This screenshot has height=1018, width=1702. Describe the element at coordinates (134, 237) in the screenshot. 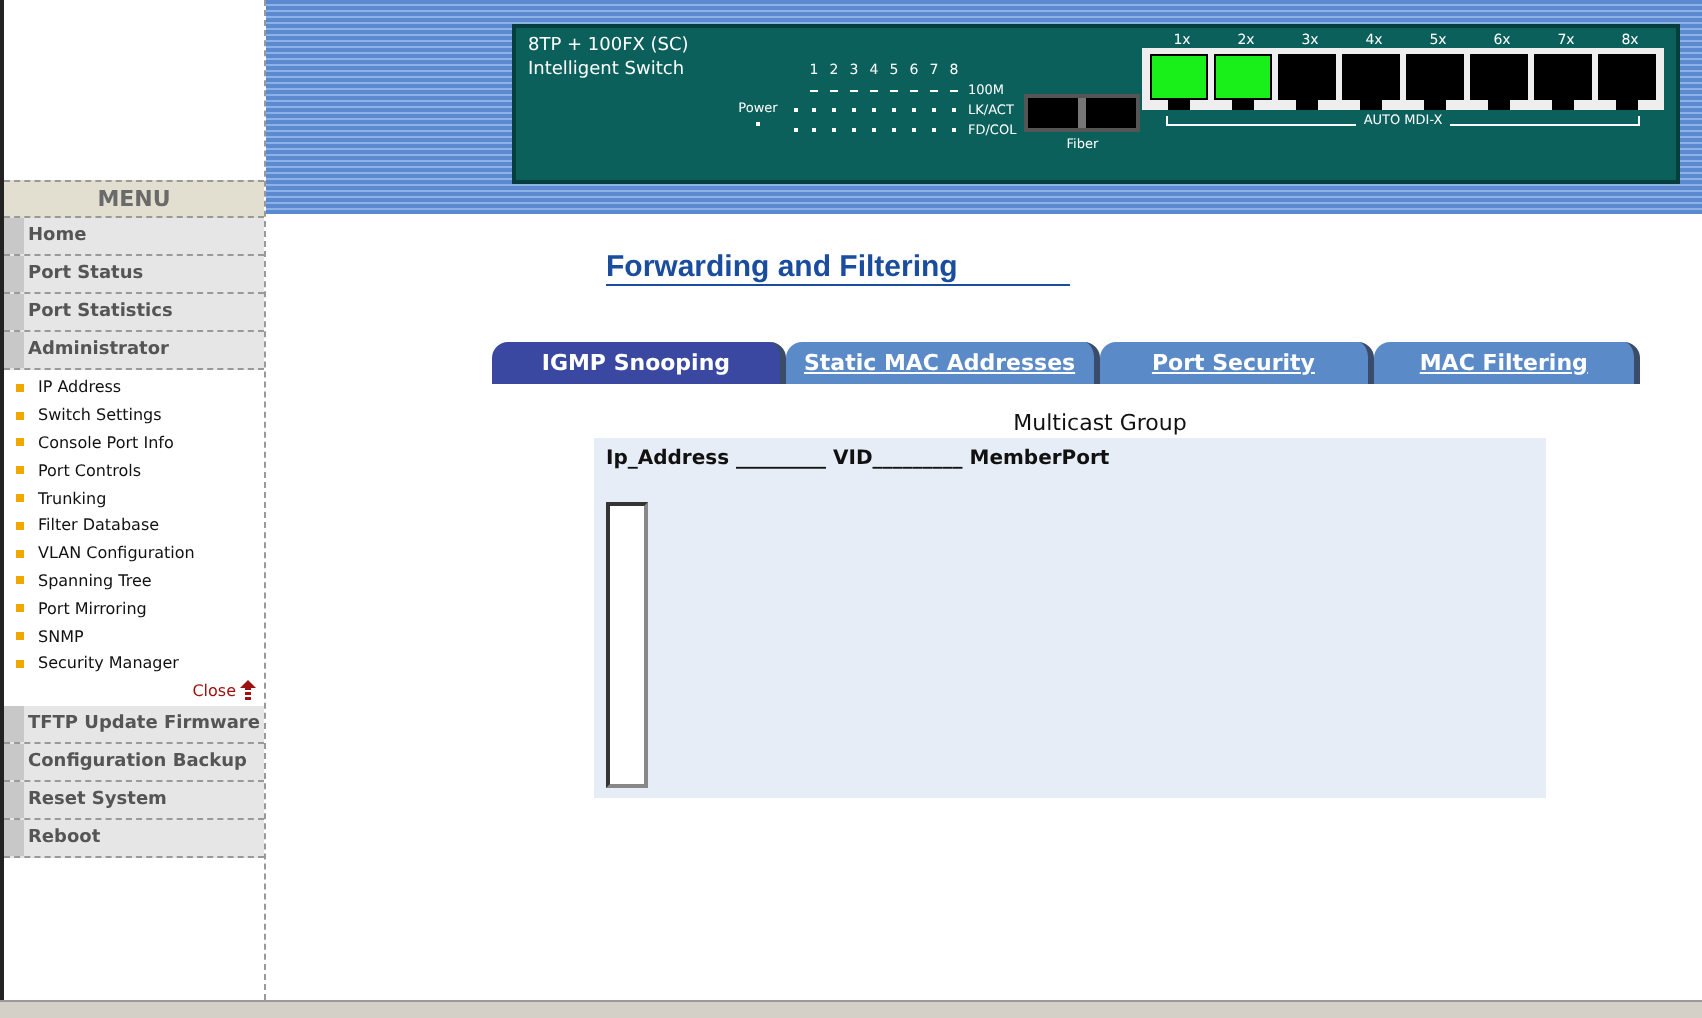

I see `menu-item: Home` at that location.